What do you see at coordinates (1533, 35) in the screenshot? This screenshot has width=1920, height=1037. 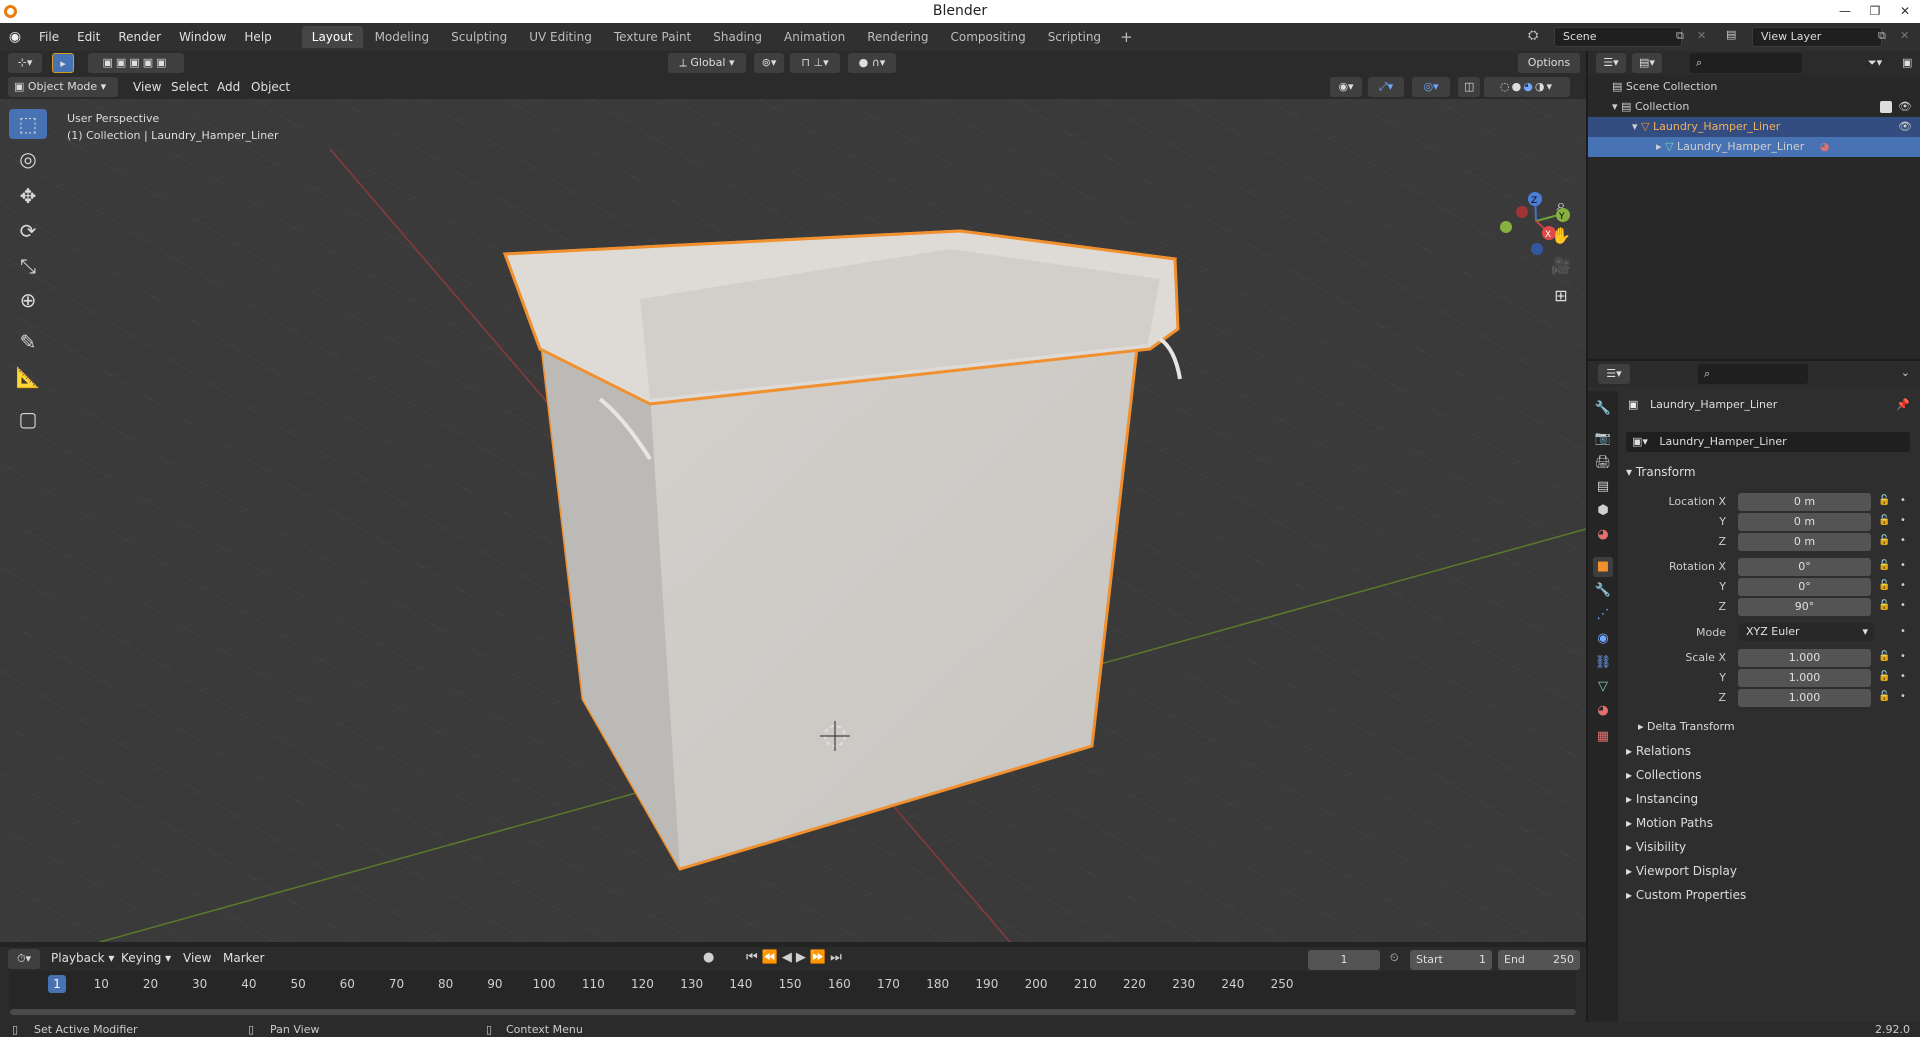 I see `scene-icon: ⛭` at bounding box center [1533, 35].